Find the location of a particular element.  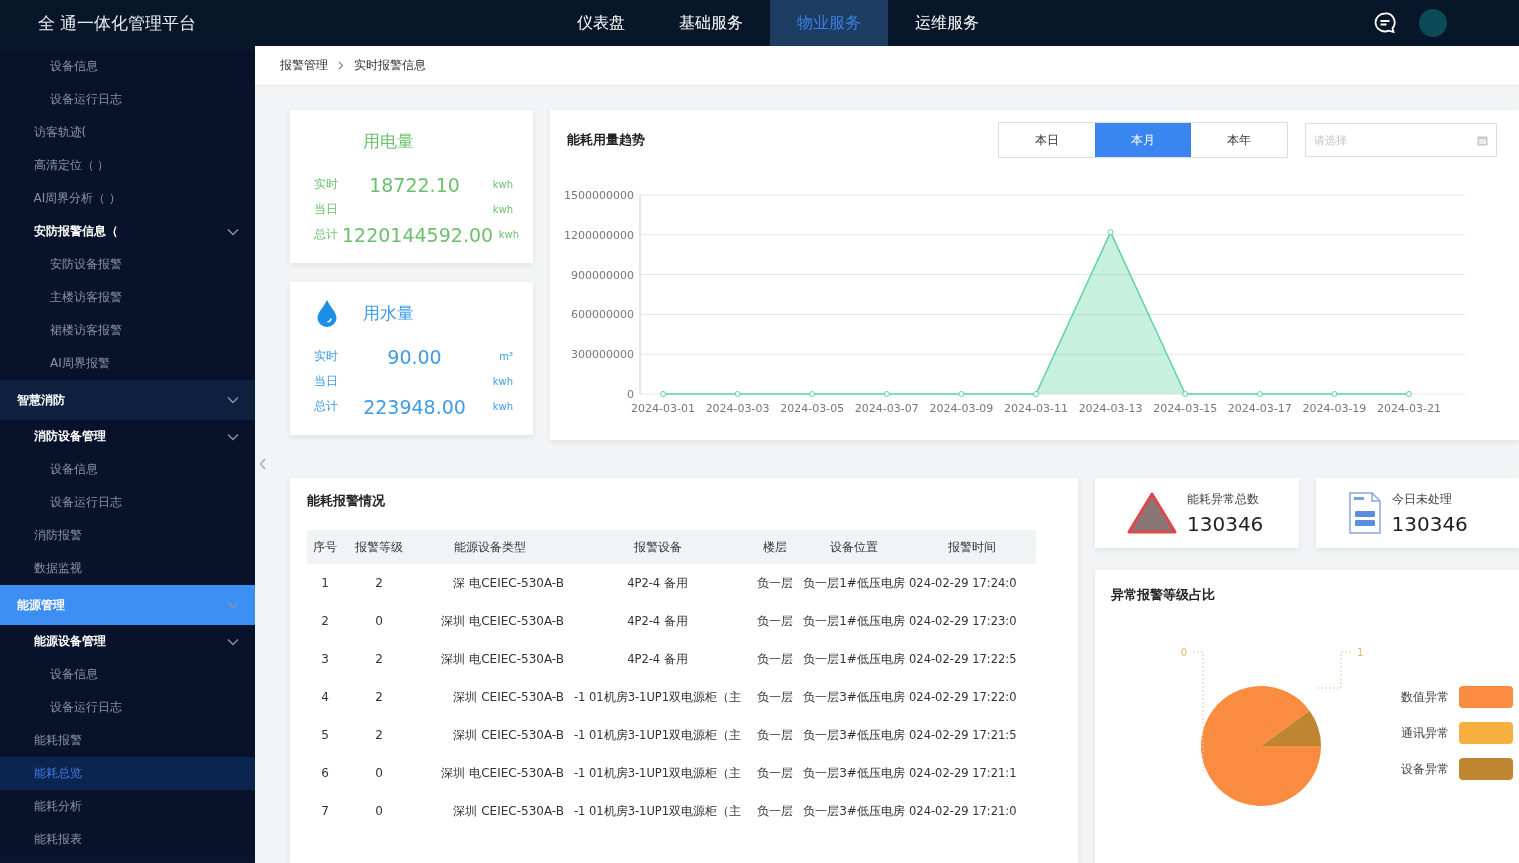

table-cell-text: 5 is located at coordinates (325, 735).